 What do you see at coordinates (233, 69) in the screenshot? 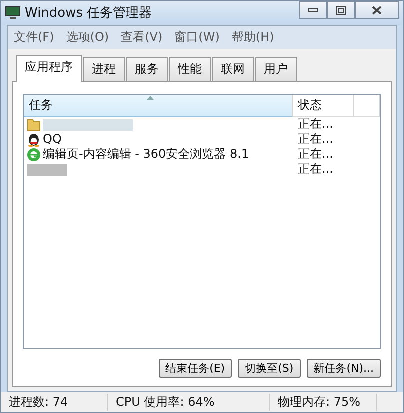
I see `tab: 联网` at bounding box center [233, 69].